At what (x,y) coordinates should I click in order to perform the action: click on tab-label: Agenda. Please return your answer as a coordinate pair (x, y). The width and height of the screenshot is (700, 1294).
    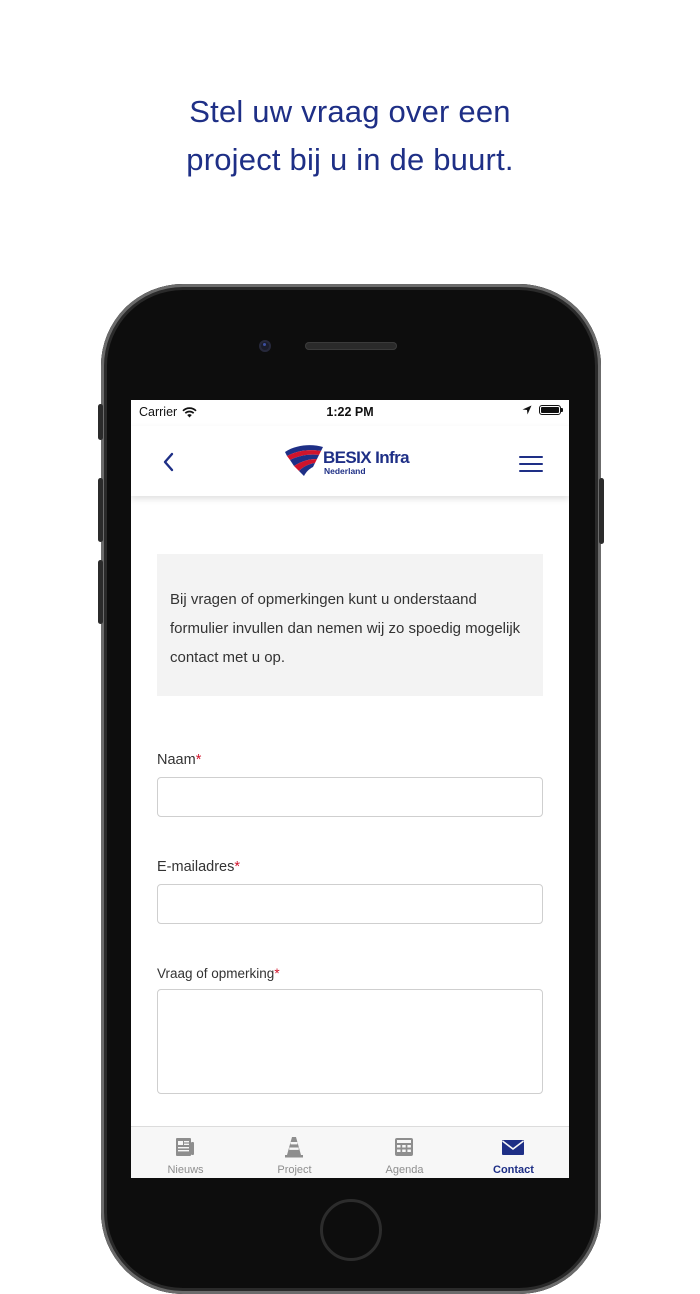
    Looking at the image, I should click on (404, 1170).